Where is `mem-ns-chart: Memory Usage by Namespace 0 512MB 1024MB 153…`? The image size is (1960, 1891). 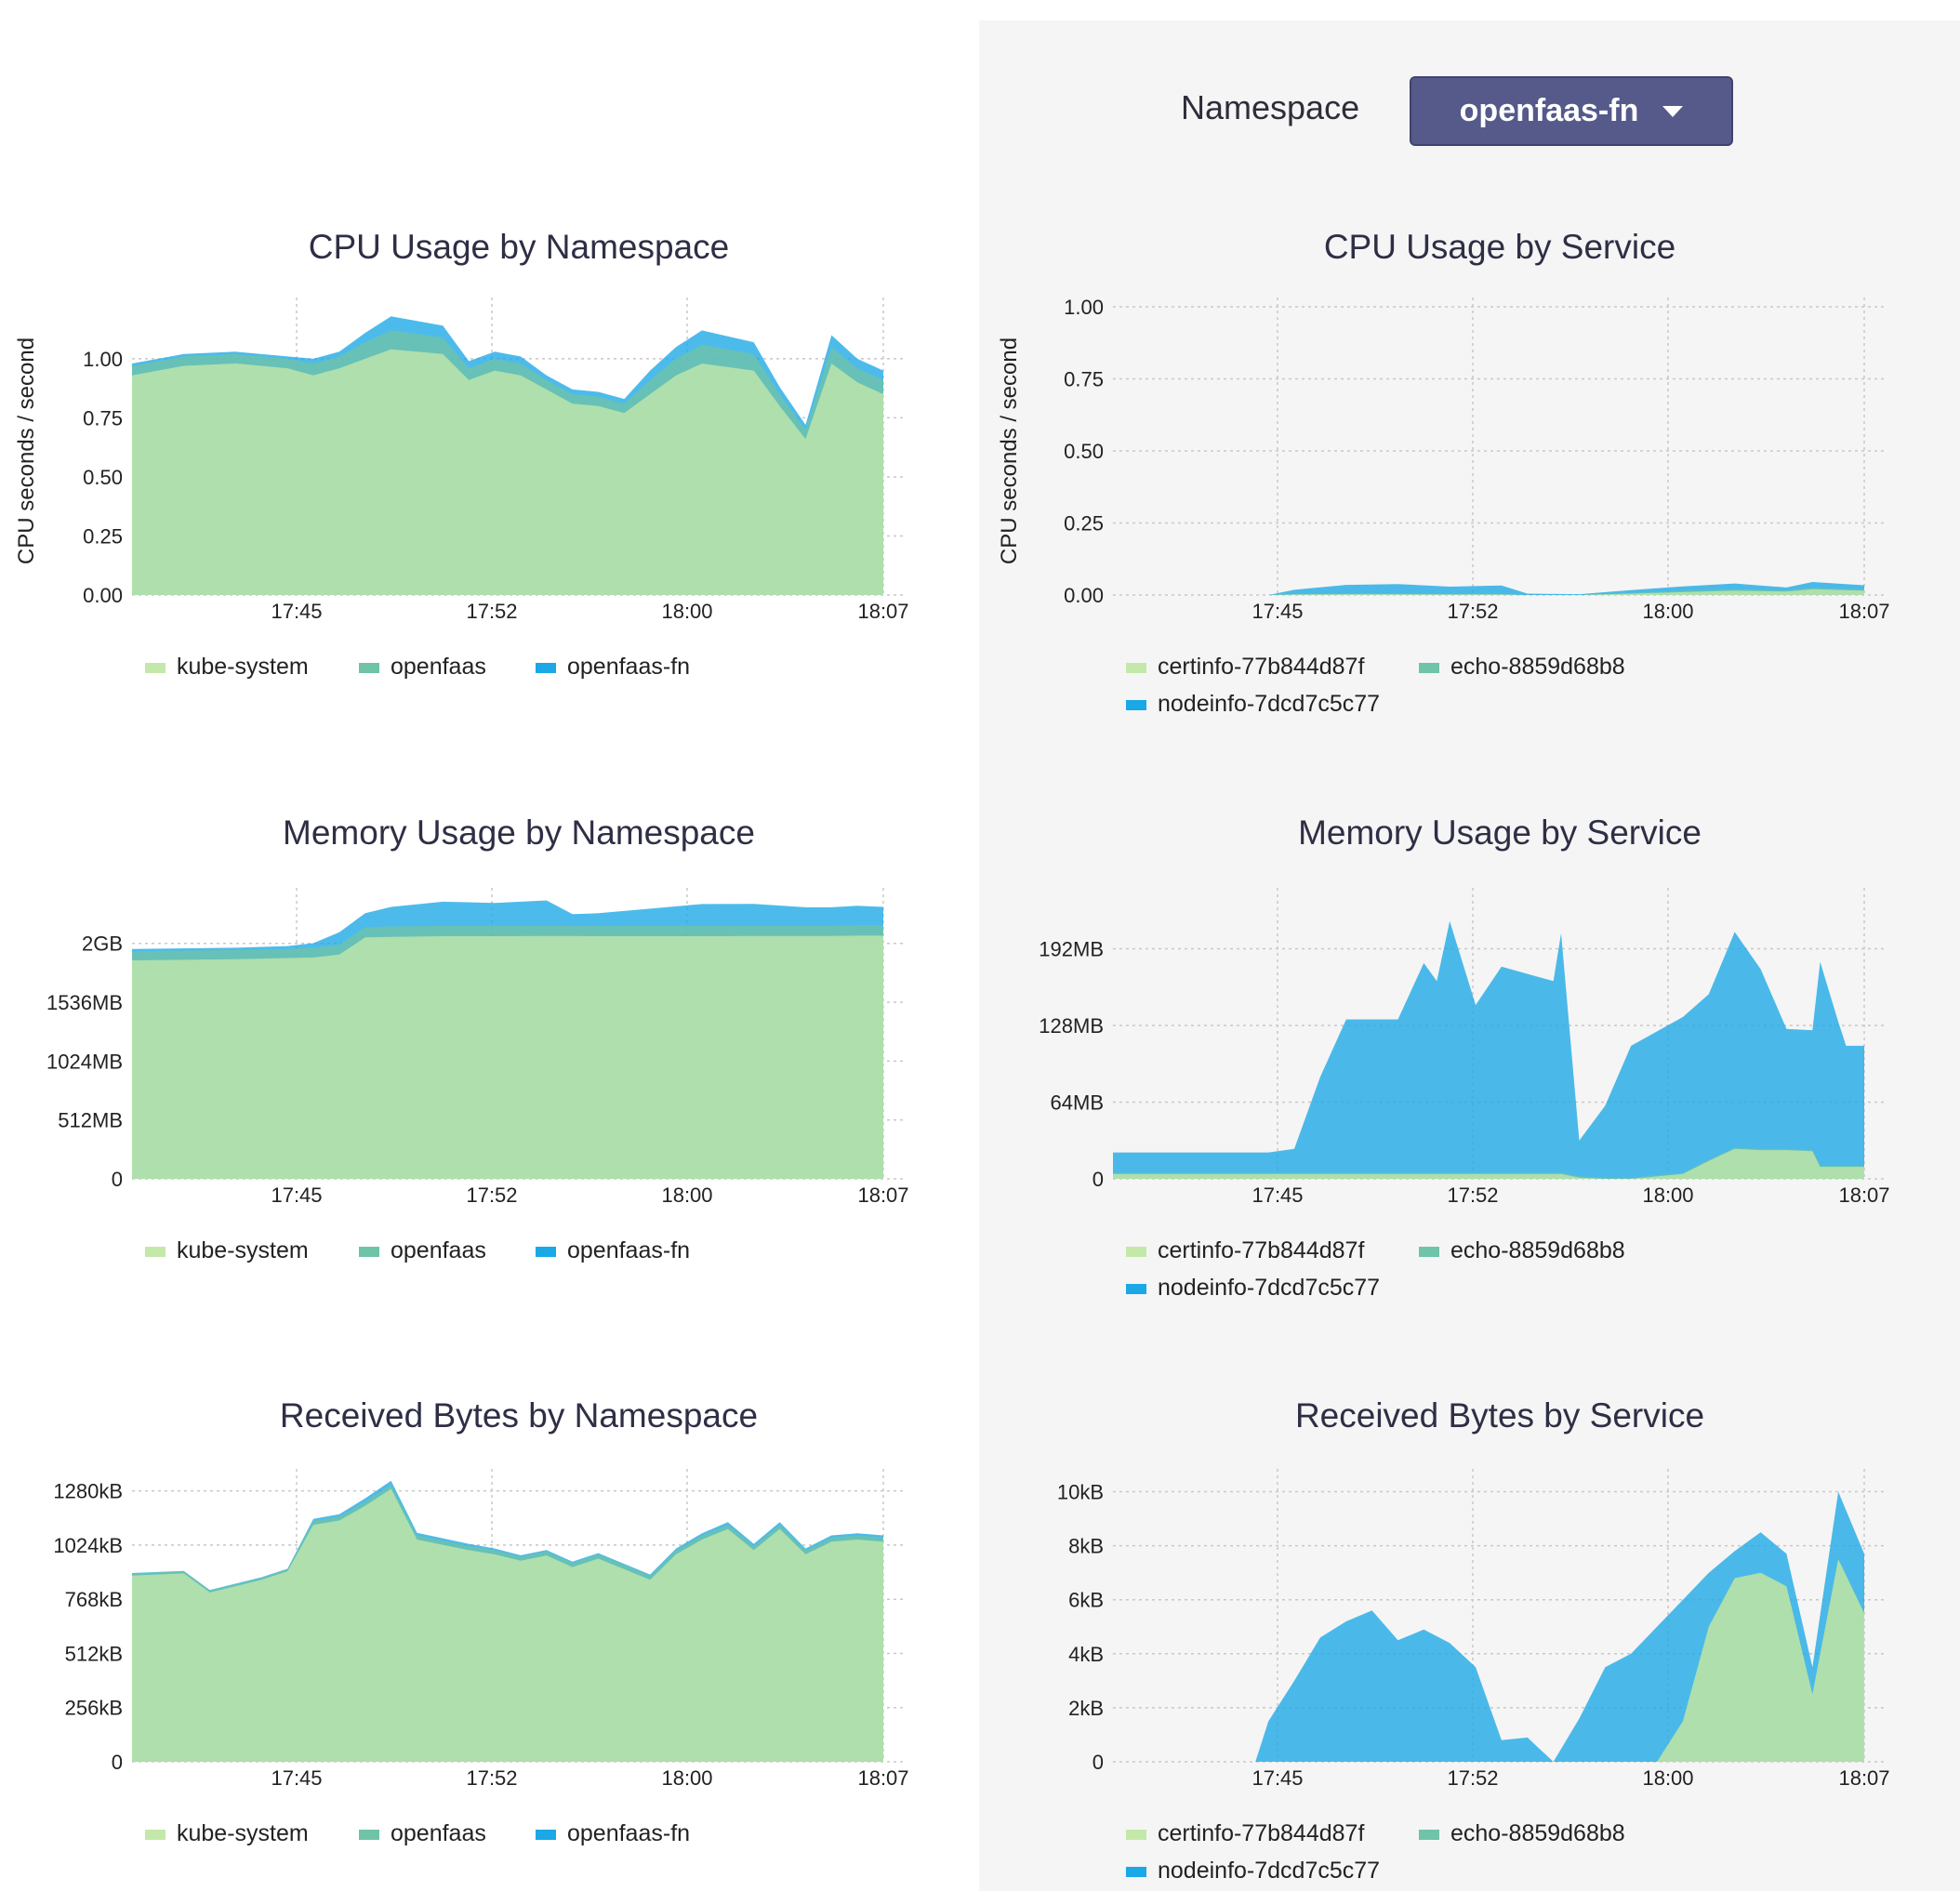
mem-ns-chart: Memory Usage by Namespace 0 512MB 1024MB 153… is located at coordinates (477, 1038).